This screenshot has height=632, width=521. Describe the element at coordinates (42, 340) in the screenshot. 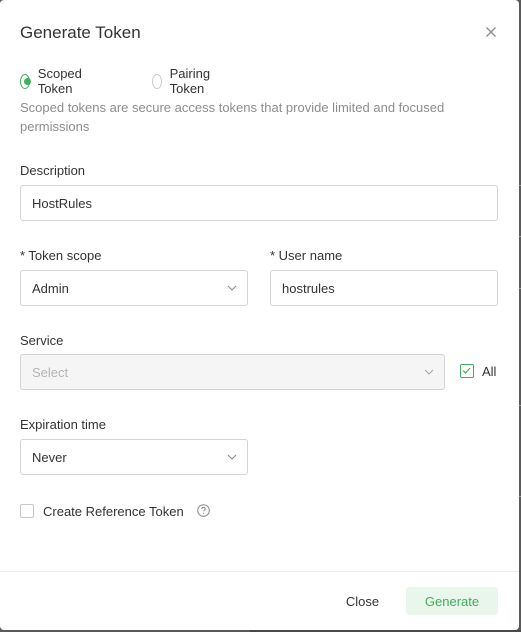

I see `service-label: Service` at that location.